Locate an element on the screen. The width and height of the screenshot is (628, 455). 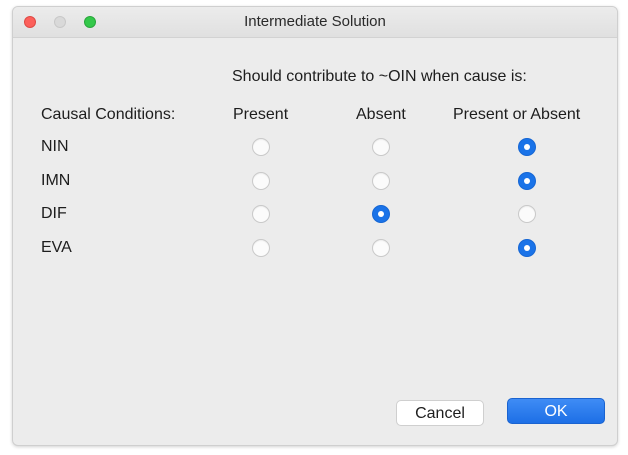
radio-imn-absent is located at coordinates (381, 181).